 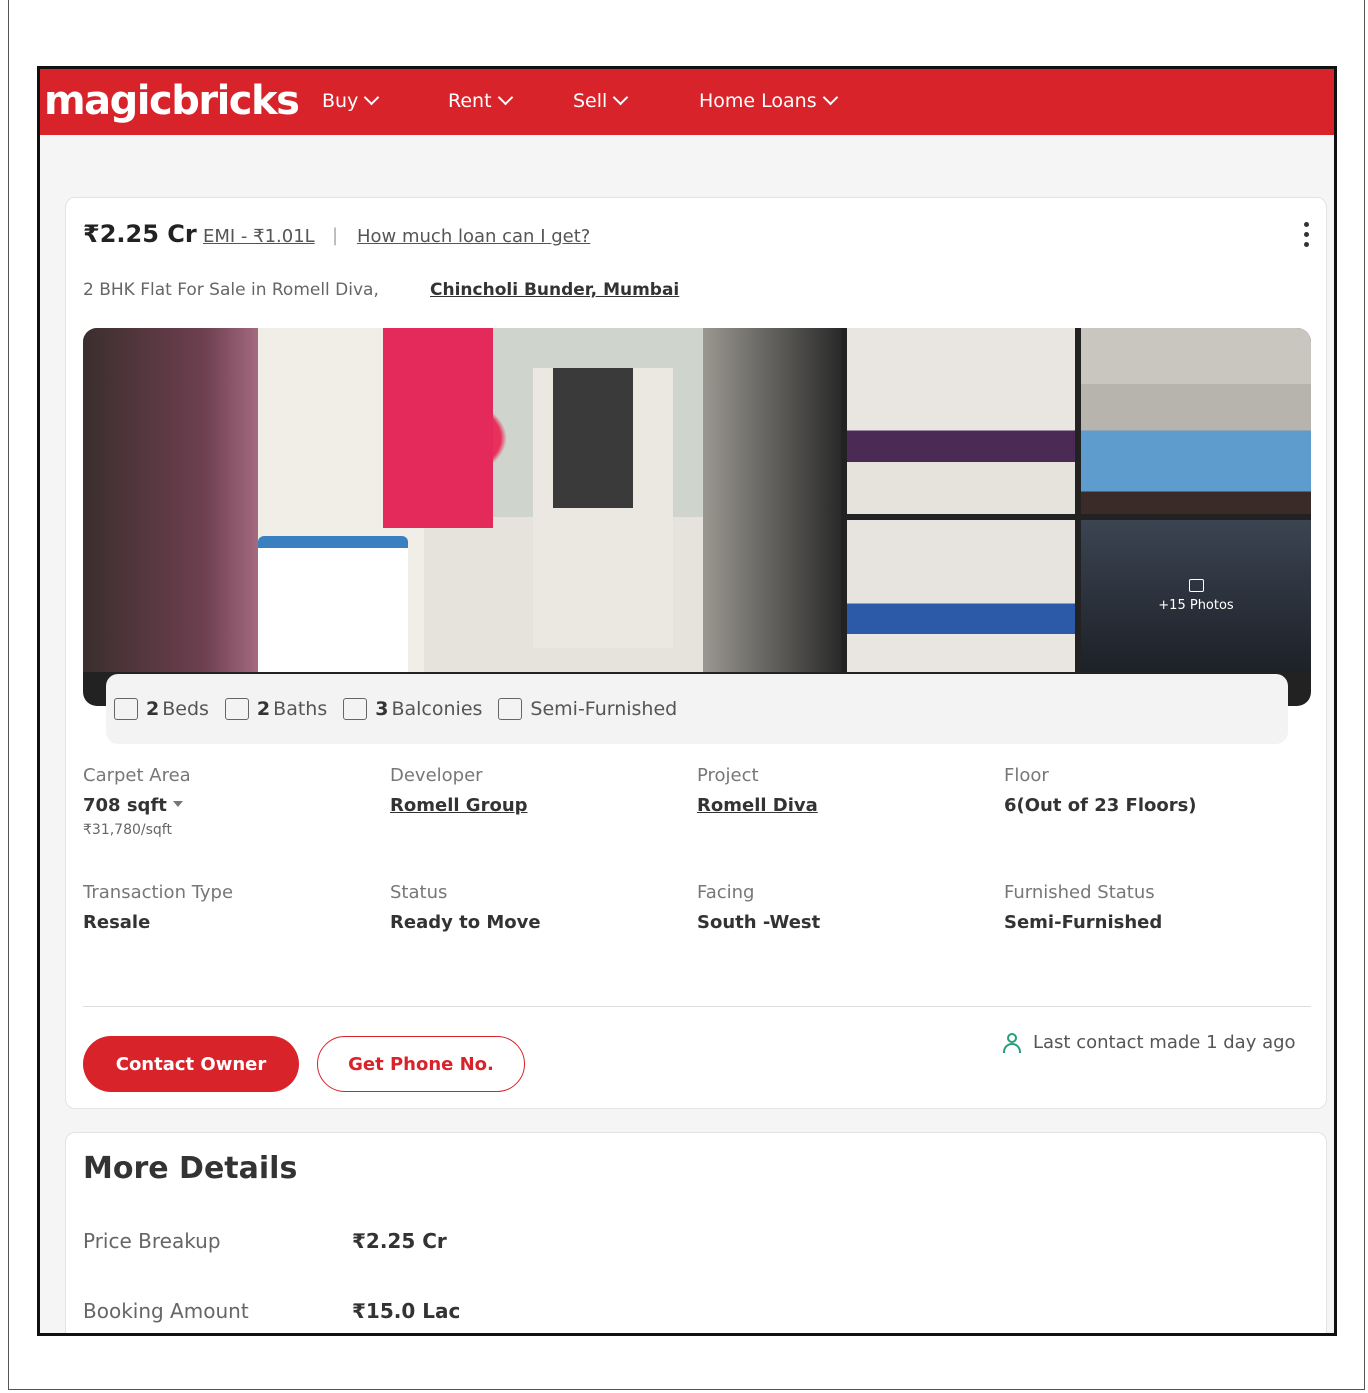 I want to click on detail-label: Status, so click(x=419, y=892).